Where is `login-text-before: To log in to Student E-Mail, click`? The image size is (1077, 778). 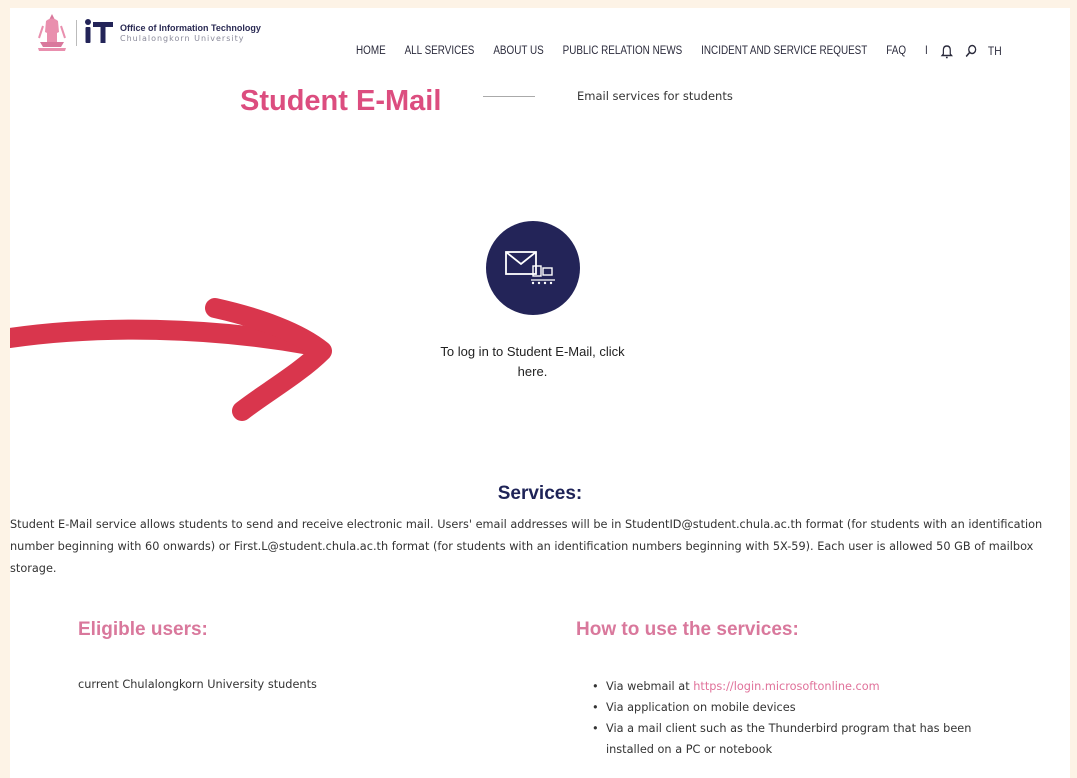 login-text-before: To log in to Student E-Mail, click is located at coordinates (532, 351).